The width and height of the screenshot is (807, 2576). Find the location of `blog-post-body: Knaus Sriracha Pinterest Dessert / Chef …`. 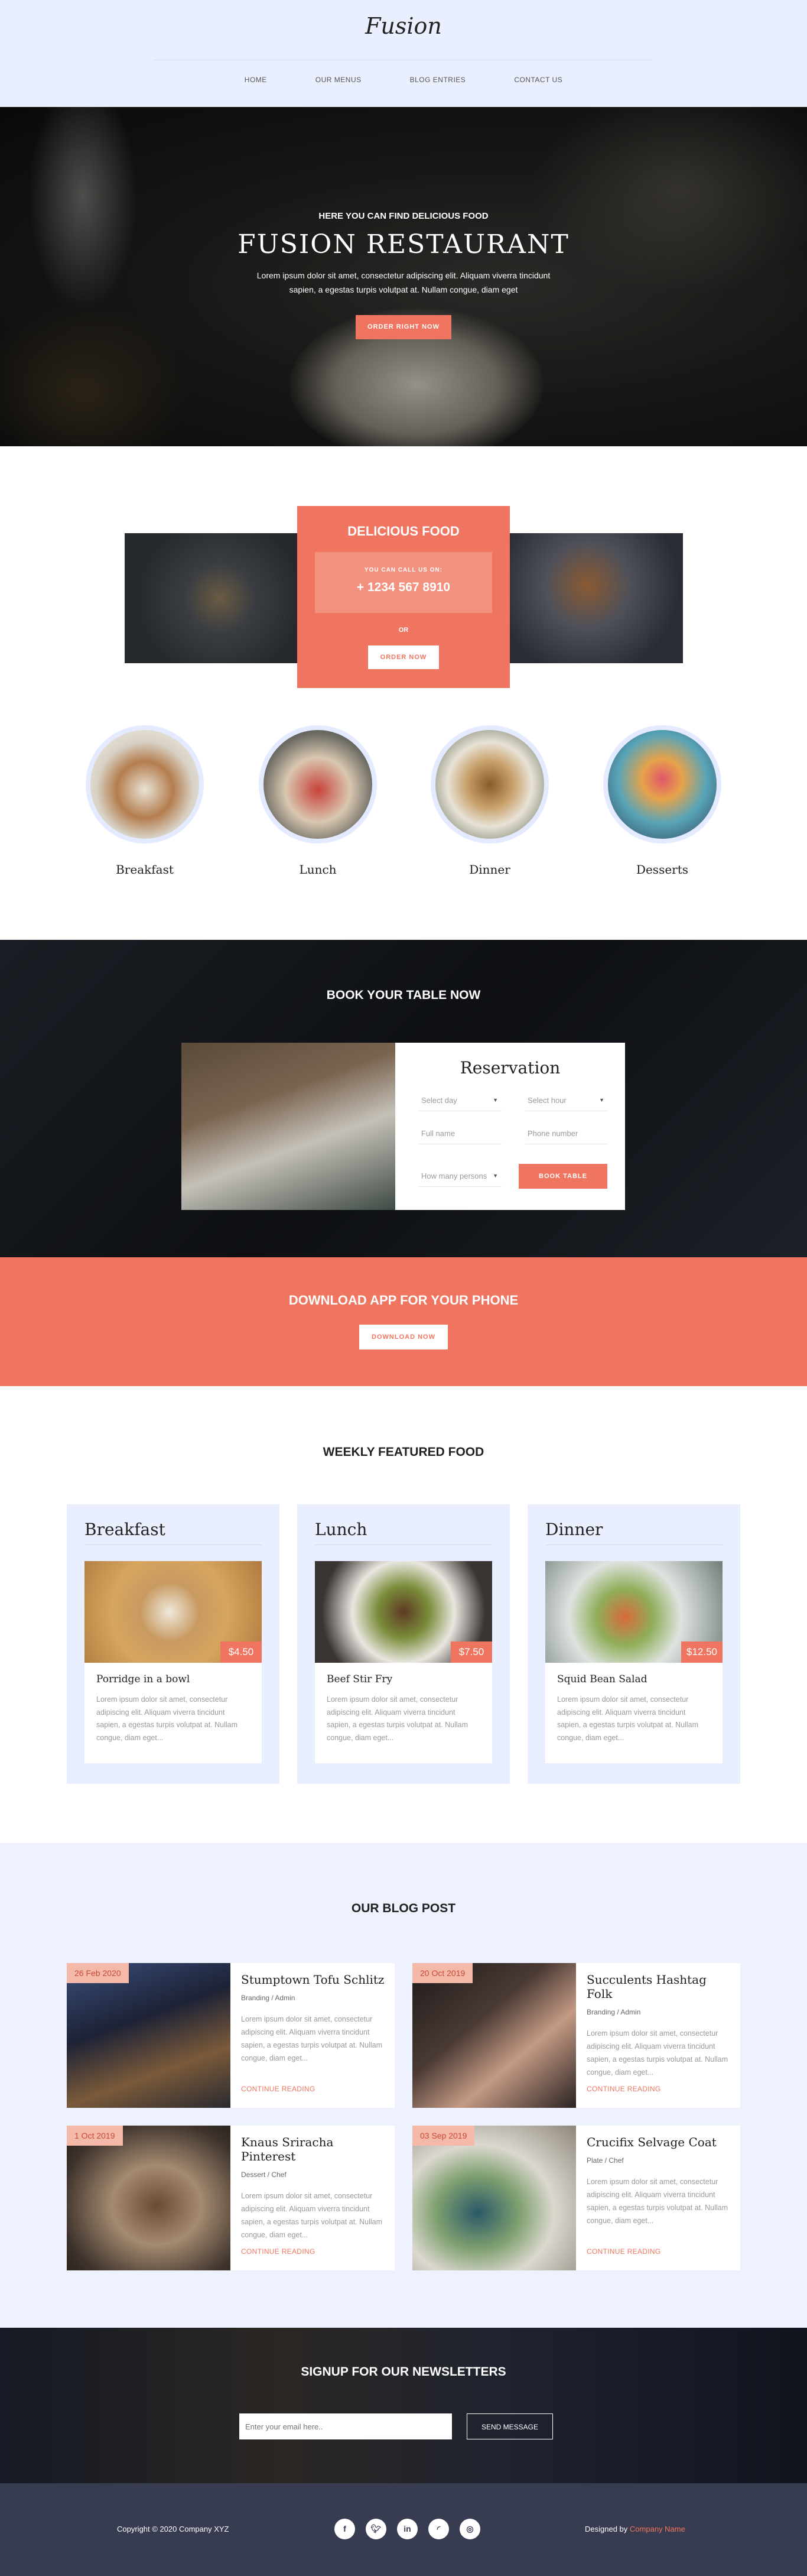

blog-post-body: Knaus Sriracha Pinterest Dessert / Chef … is located at coordinates (315, 2191).